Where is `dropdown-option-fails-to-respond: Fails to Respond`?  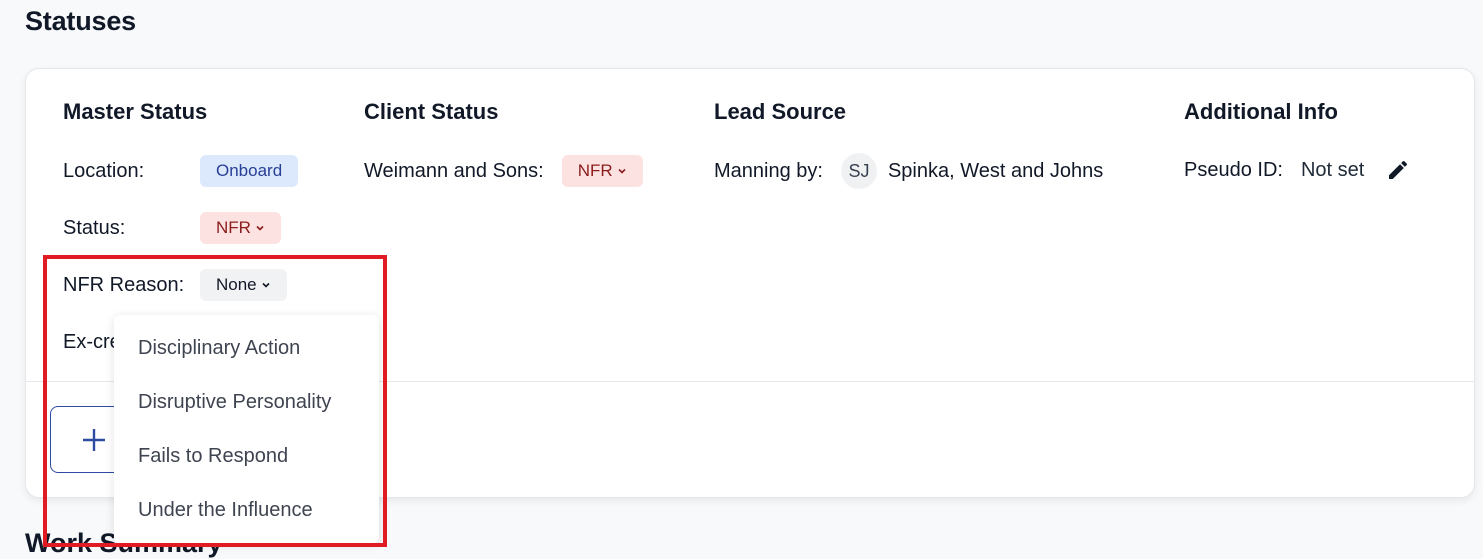 dropdown-option-fails-to-respond: Fails to Respond is located at coordinates (213, 456).